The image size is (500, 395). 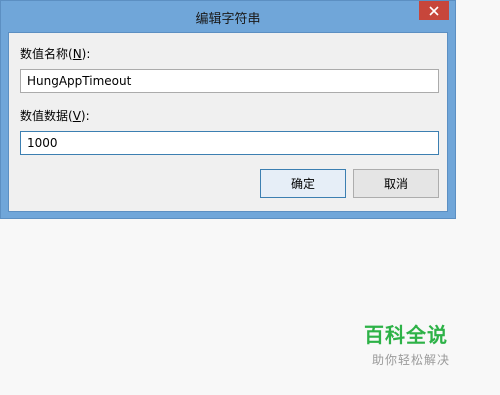 What do you see at coordinates (229, 81) in the screenshot?
I see `value-name-field: HungAppTimeout` at bounding box center [229, 81].